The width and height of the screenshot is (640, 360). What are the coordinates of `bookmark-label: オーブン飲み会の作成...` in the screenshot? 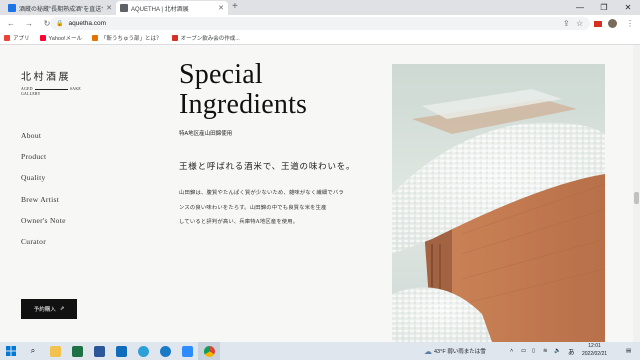 It's located at (210, 39).